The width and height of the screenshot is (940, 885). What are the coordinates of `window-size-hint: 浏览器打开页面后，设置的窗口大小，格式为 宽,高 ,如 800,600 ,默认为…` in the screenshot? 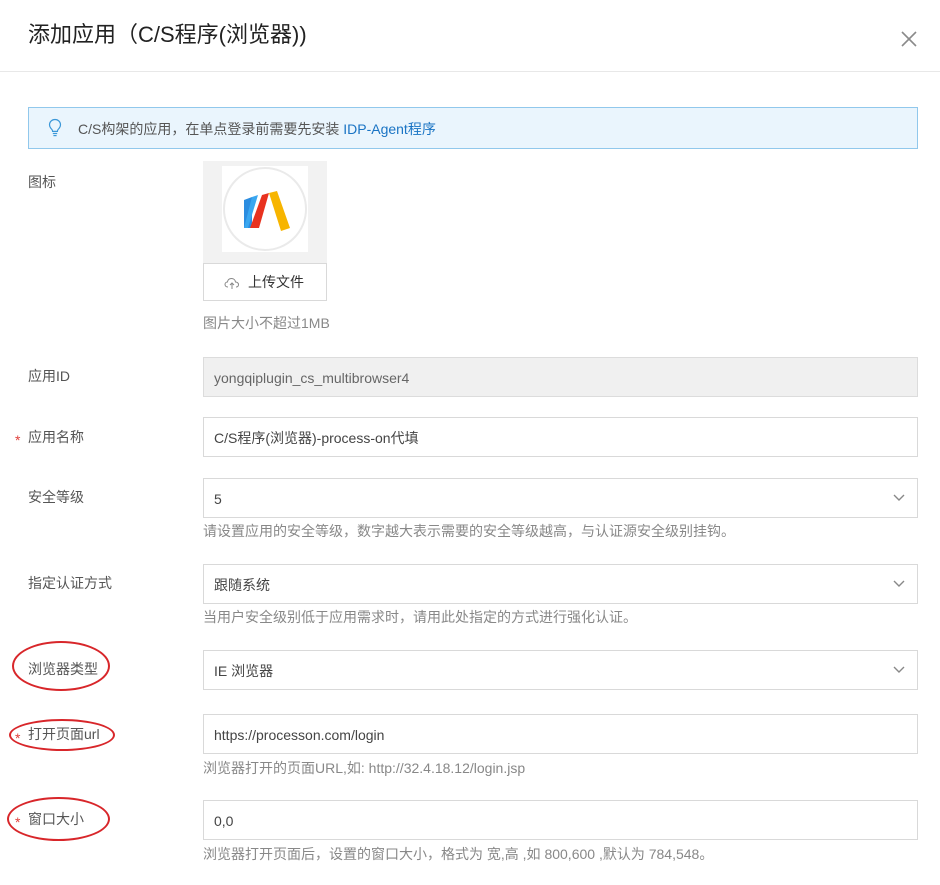 It's located at (458, 854).